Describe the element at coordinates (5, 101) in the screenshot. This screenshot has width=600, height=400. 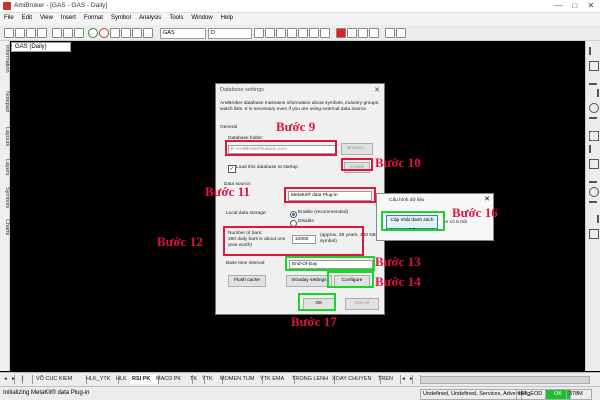
I see `tab-notepad: Notepad` at that location.